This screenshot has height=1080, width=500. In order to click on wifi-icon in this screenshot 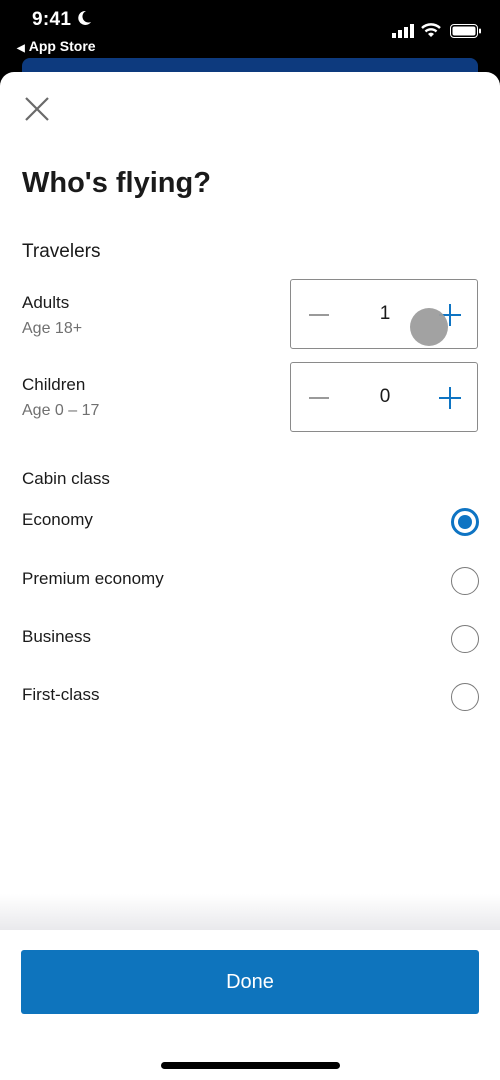, I will do `click(431, 30)`.